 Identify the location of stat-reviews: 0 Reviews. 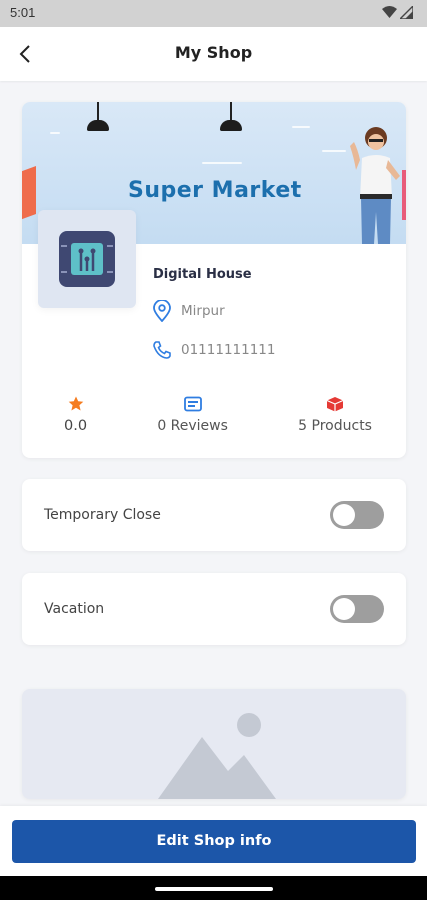
(192, 415).